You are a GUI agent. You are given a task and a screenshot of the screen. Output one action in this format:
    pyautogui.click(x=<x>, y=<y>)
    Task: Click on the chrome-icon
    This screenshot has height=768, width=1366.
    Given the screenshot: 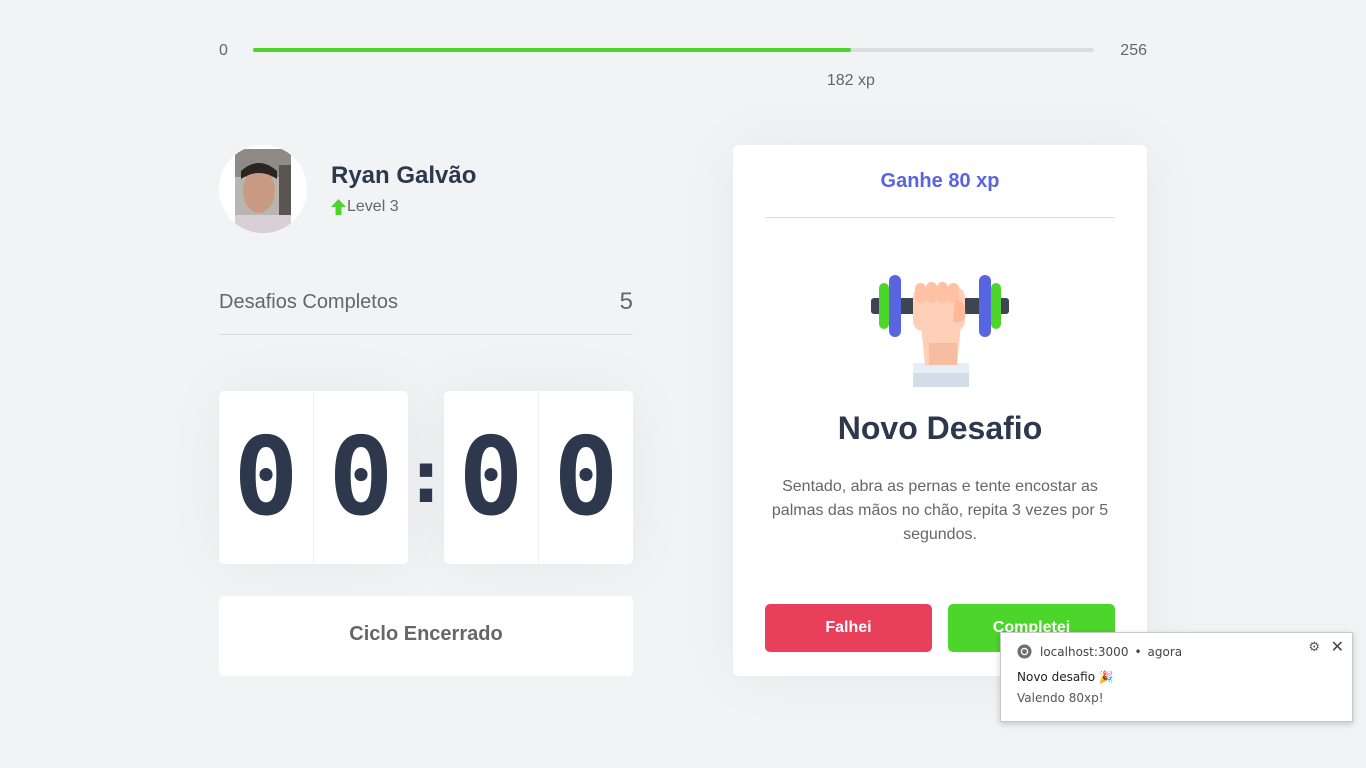 What is the action you would take?
    pyautogui.click(x=1024, y=651)
    